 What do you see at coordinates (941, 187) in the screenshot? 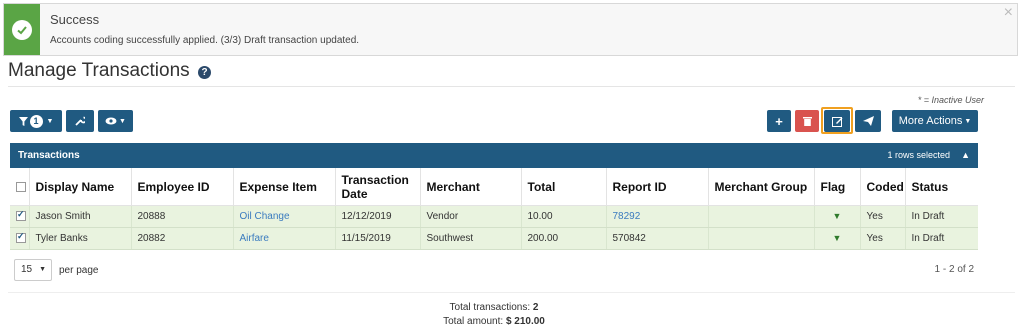
I see `column-header: Status` at bounding box center [941, 187].